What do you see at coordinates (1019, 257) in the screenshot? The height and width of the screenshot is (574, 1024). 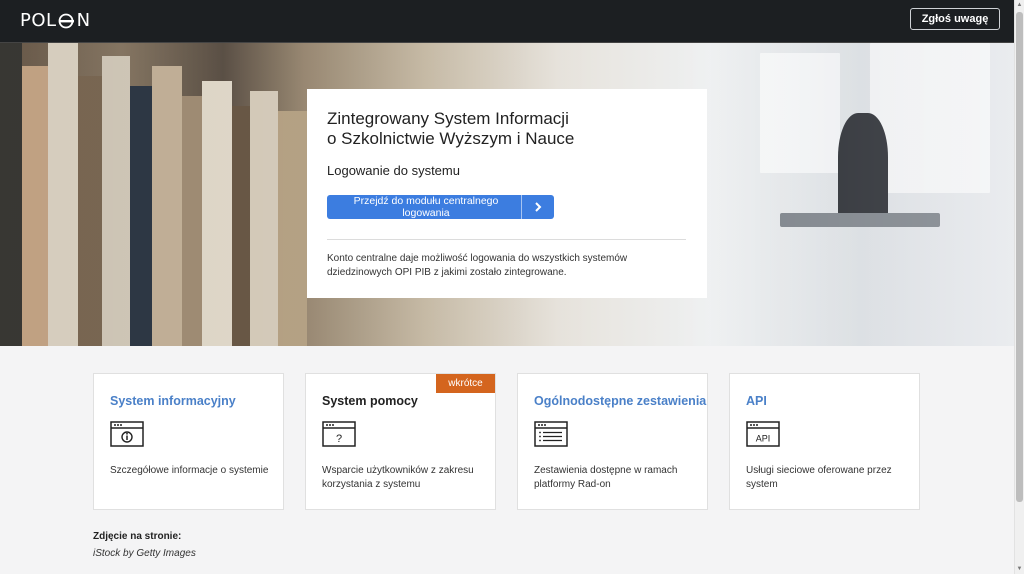 I see `scroll-thumb` at bounding box center [1019, 257].